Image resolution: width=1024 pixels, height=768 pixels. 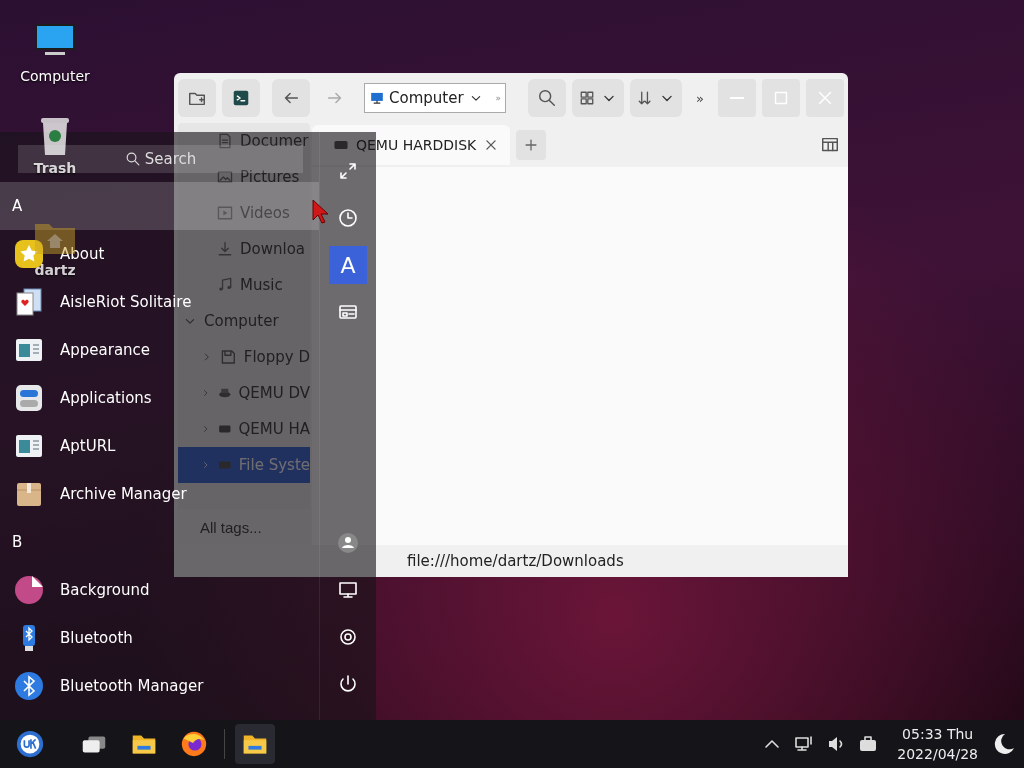 I want to click on desktop-icon-label: dartz, so click(x=55, y=270).